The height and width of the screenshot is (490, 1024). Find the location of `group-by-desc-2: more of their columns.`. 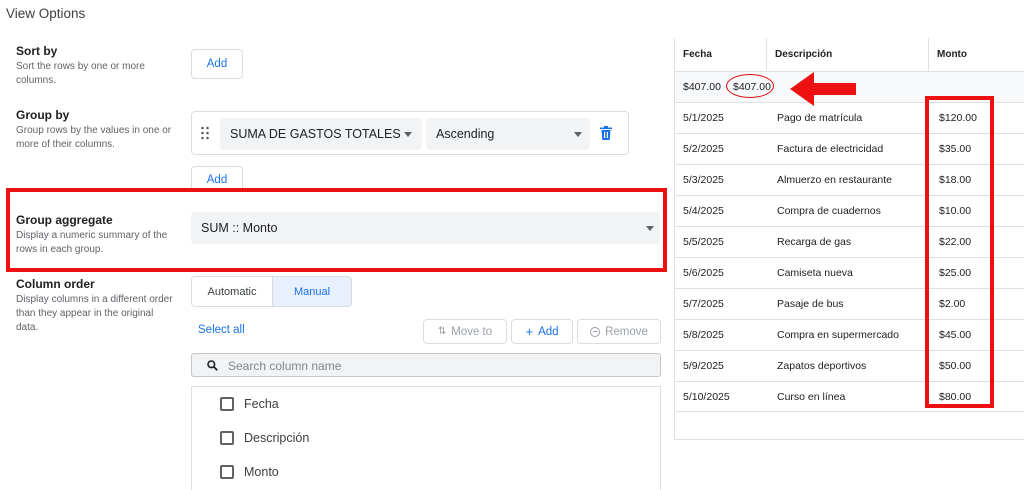

group-by-desc-2: more of their columns. is located at coordinates (65, 144).